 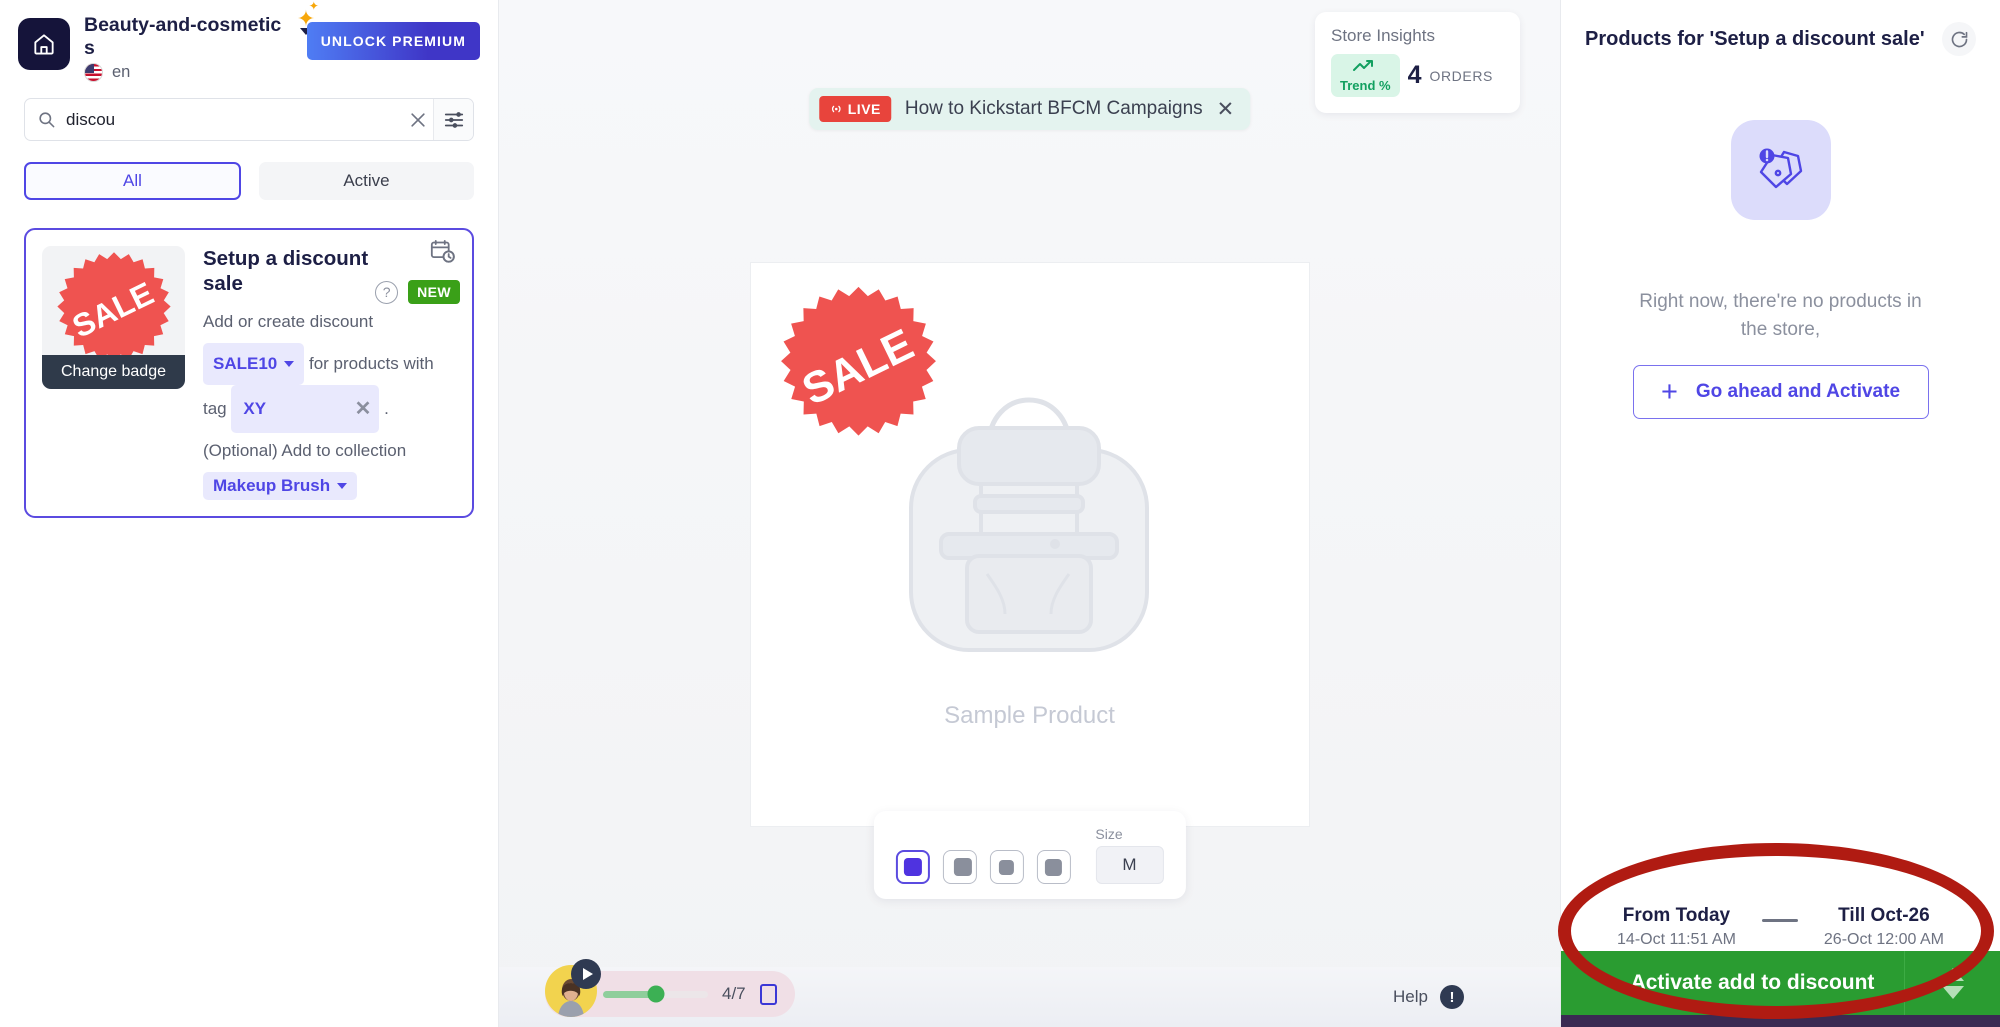 What do you see at coordinates (393, 41) in the screenshot?
I see `unlock-premium-button: UNLOCK PREMIUM` at bounding box center [393, 41].